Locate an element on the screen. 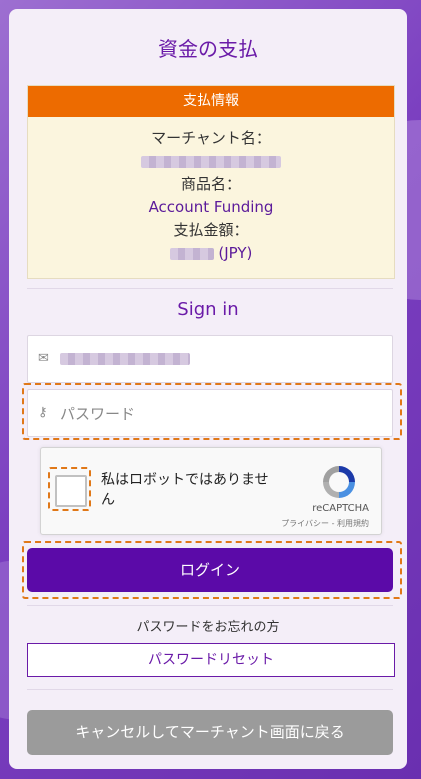 Image resolution: width=421 pixels, height=779 pixels. product-value: Account Funding is located at coordinates (211, 207).